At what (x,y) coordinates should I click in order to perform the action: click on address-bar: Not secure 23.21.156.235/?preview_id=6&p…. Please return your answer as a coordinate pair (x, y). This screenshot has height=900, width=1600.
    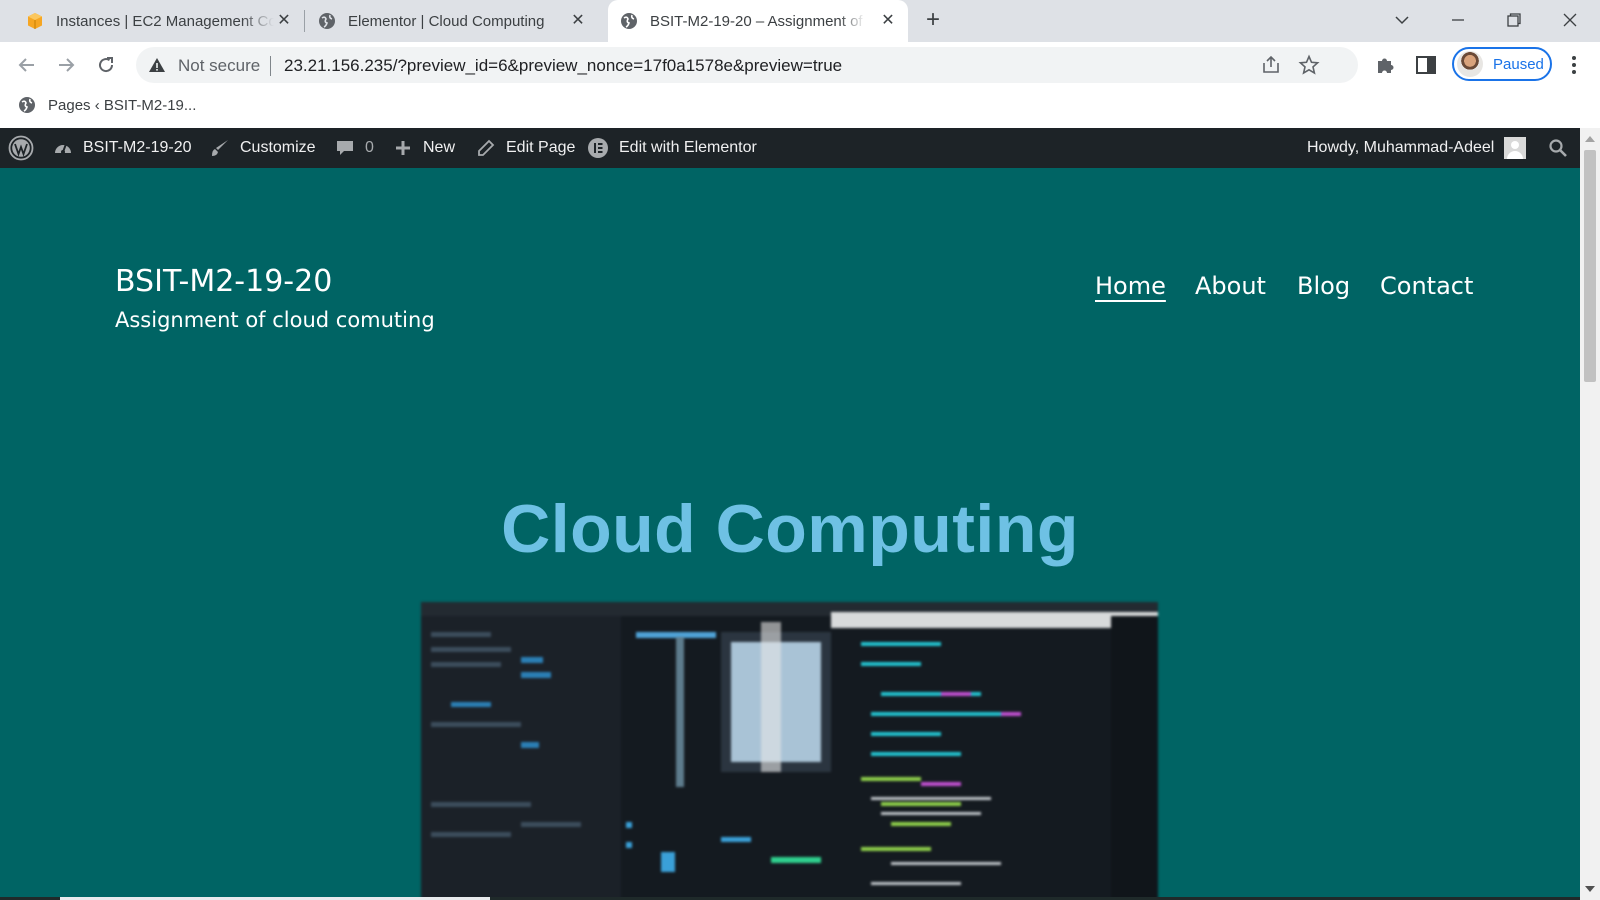
    Looking at the image, I should click on (747, 65).